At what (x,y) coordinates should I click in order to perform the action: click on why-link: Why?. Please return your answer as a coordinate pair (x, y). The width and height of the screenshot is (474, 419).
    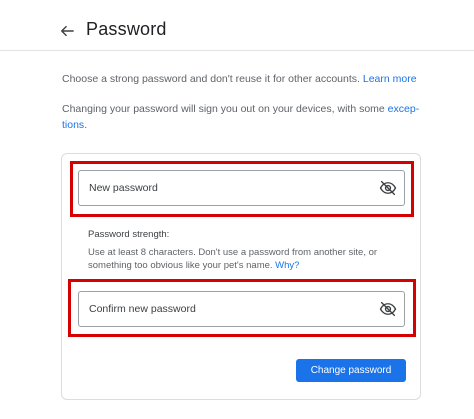
    Looking at the image, I should click on (287, 265).